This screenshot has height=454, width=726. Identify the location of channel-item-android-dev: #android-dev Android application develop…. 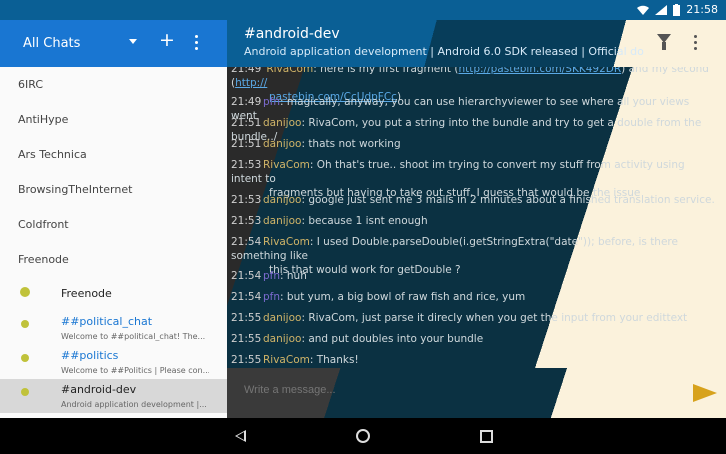
(113, 396).